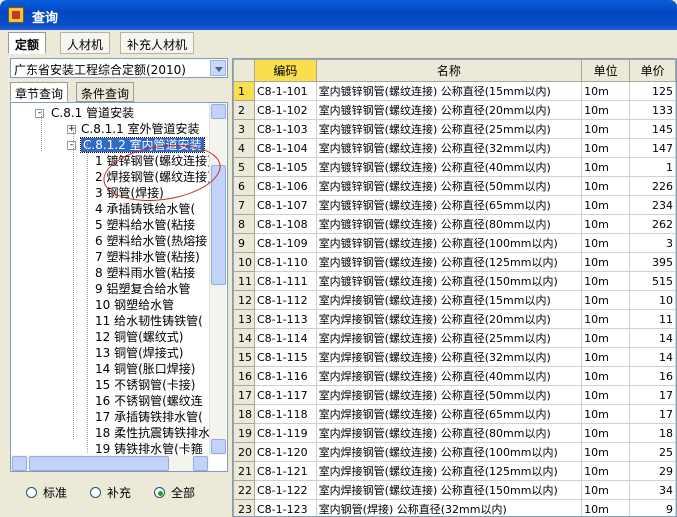 This screenshot has height=517, width=677. Describe the element at coordinates (454, 338) in the screenshot. I see `table-row: 14 C8-1-114 室内焊接钢管(螺纹连接) 公称直径(25mm以内) 10m 14` at that location.